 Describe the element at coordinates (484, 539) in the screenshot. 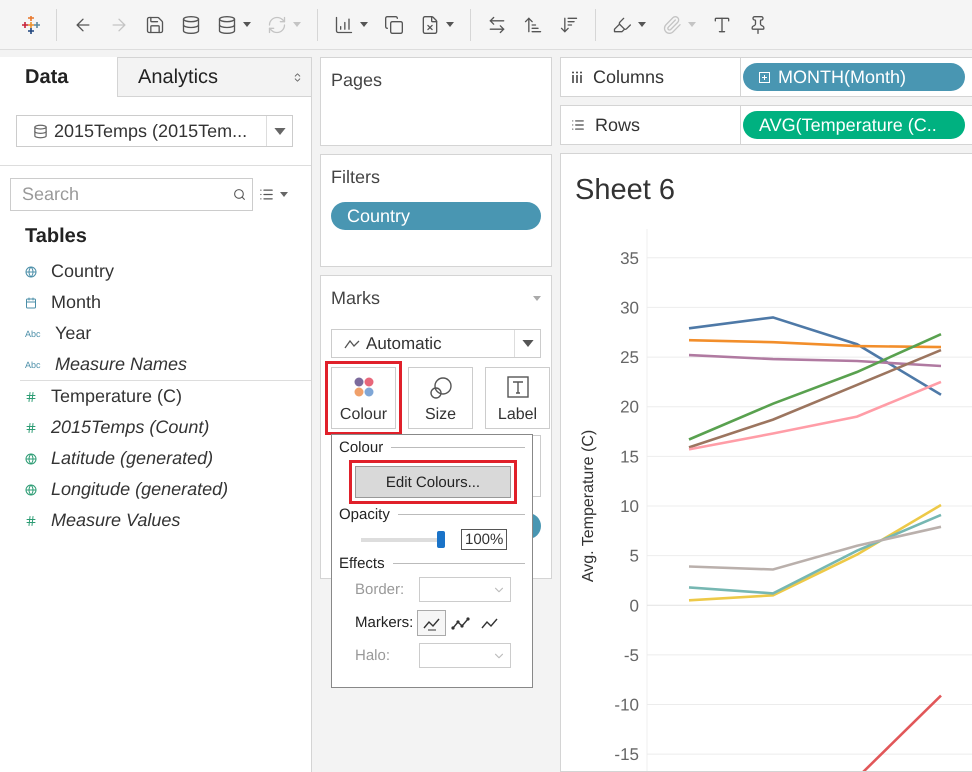

I see `opacity-value-field: 100%` at that location.